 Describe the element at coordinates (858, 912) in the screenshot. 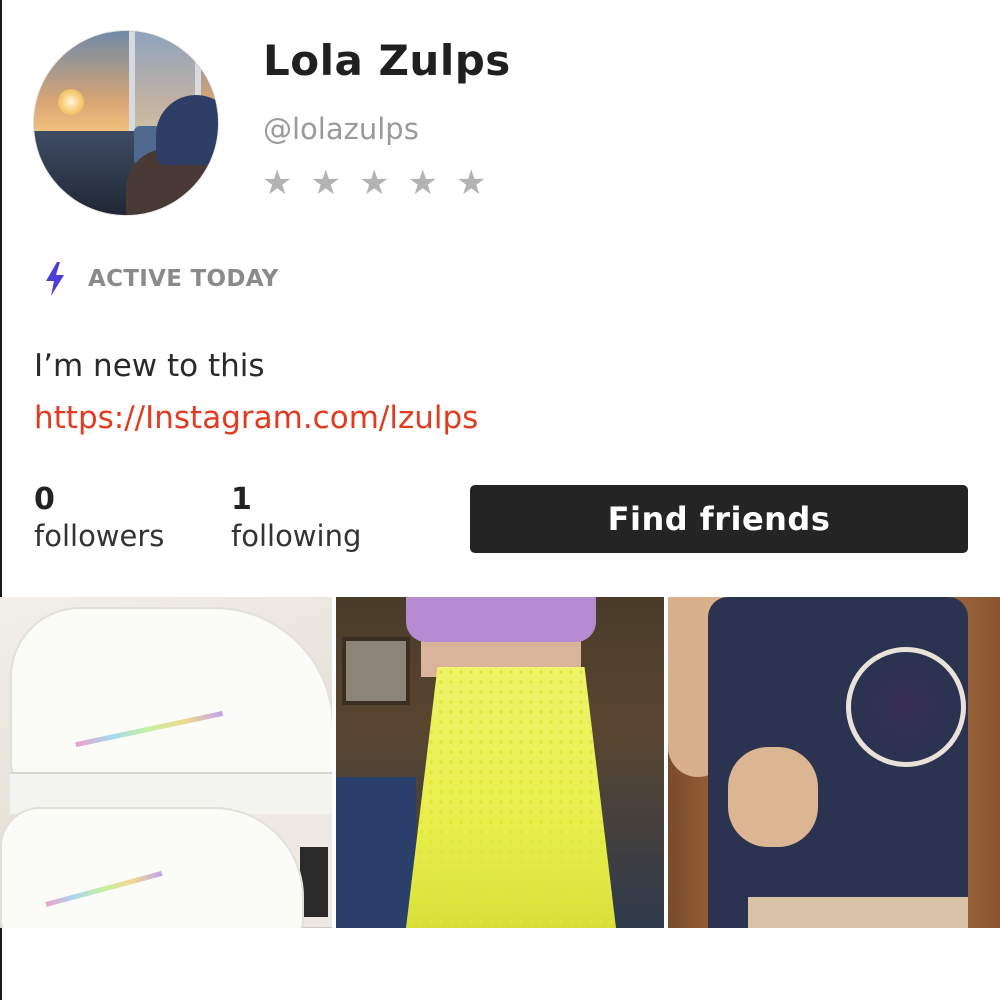

I see `waistband` at that location.